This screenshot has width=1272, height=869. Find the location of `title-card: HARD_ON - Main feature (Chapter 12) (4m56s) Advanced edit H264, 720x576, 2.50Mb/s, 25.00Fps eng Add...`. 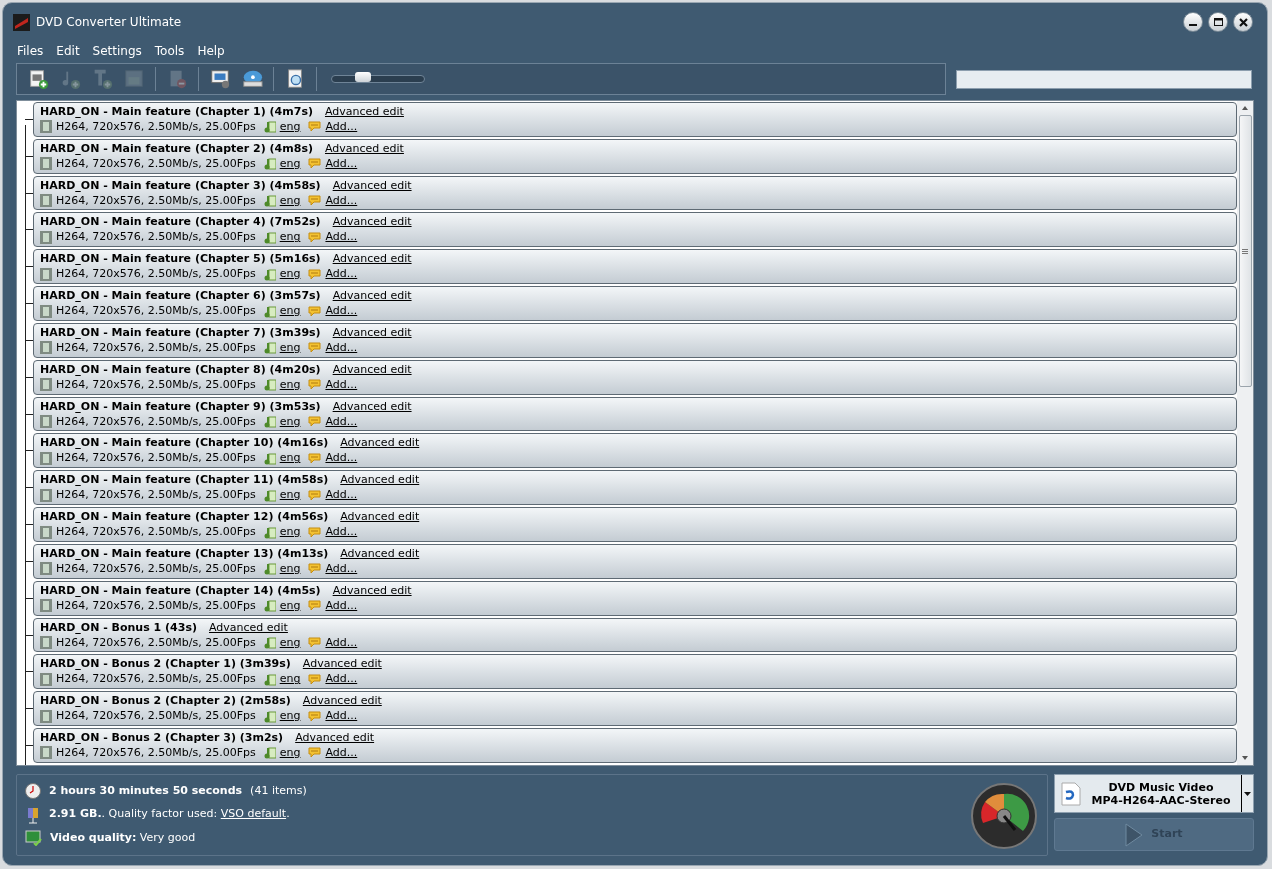

title-card: HARD_ON - Main feature (Chapter 12) (4m56s) Advanced edit H264, 720x576, 2.50Mb/s, 25.00Fps eng Add... is located at coordinates (635, 524).